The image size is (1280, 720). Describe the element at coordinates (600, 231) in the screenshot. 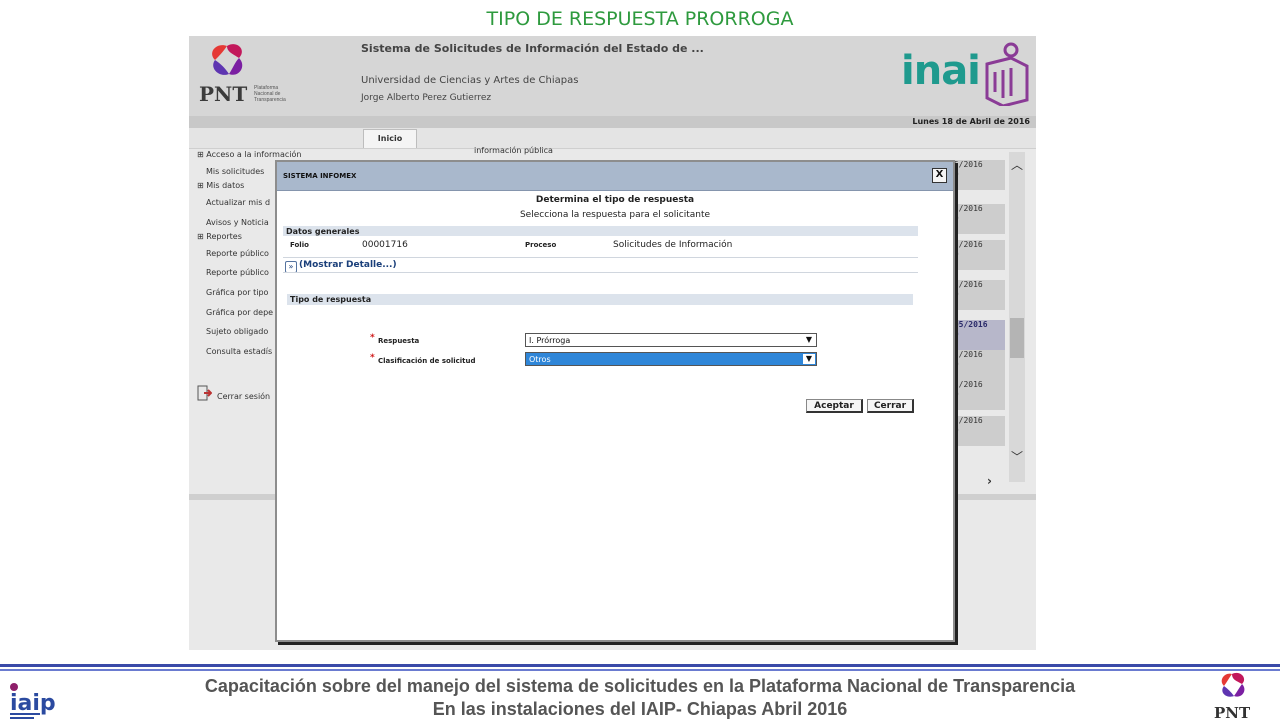

I see `section-datos-generales: Datos generales` at that location.